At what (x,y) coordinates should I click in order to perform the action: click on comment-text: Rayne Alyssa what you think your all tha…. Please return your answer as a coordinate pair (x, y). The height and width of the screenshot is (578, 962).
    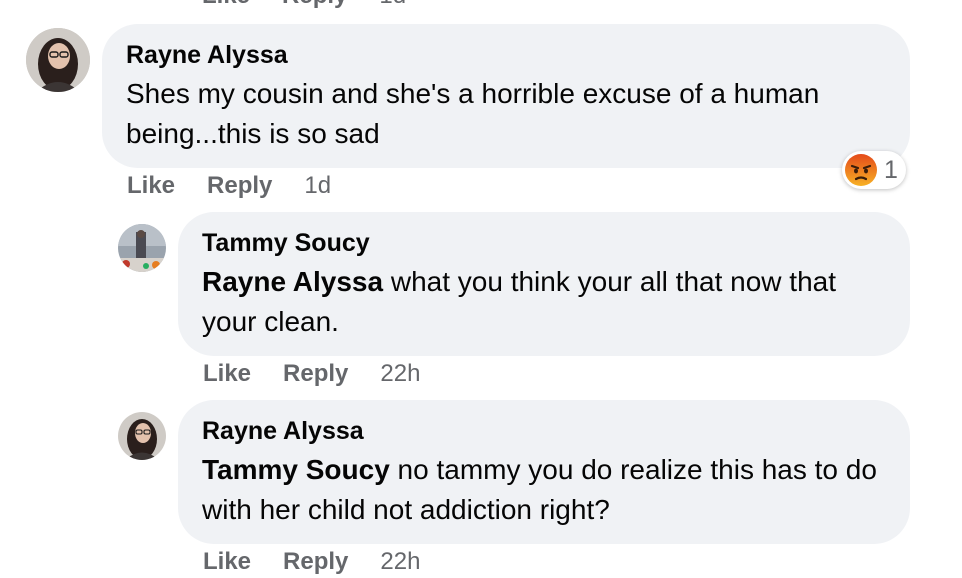
    Looking at the image, I should click on (544, 302).